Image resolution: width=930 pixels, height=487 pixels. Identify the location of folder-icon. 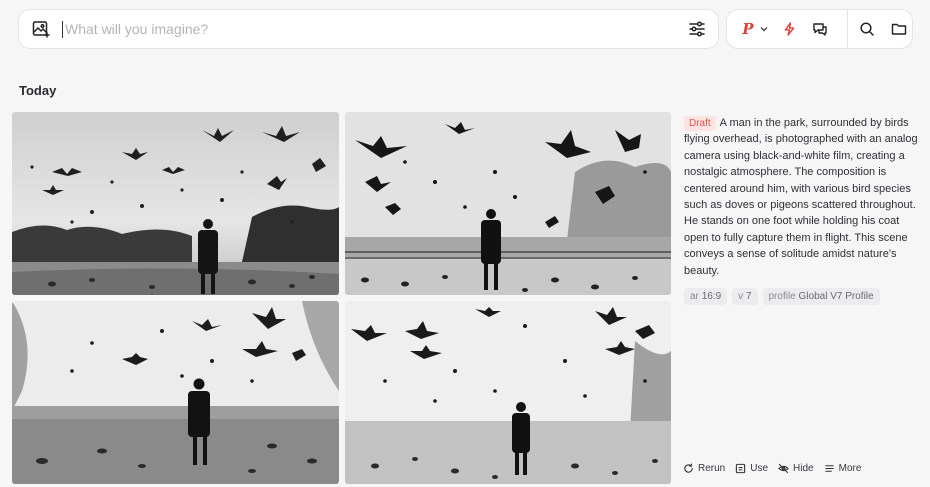
(899, 29).